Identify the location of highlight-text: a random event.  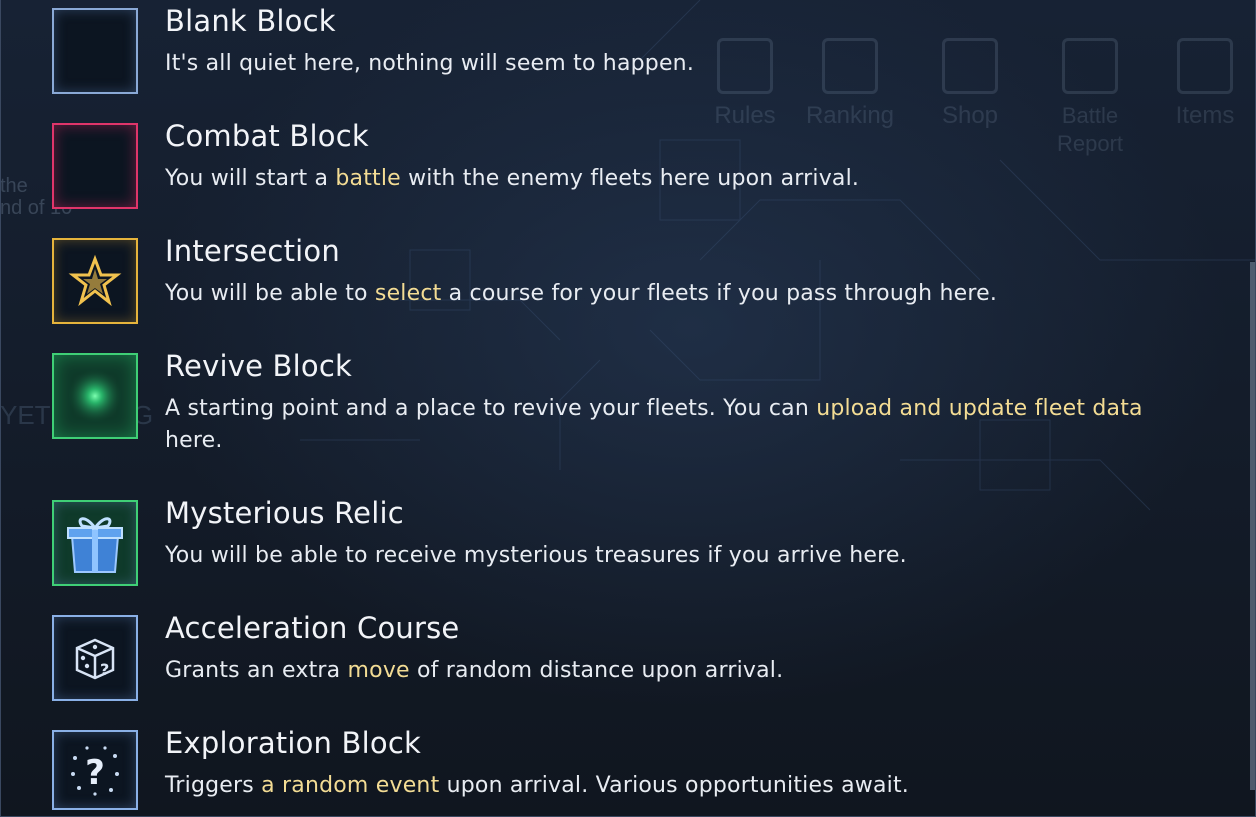
(350, 785).